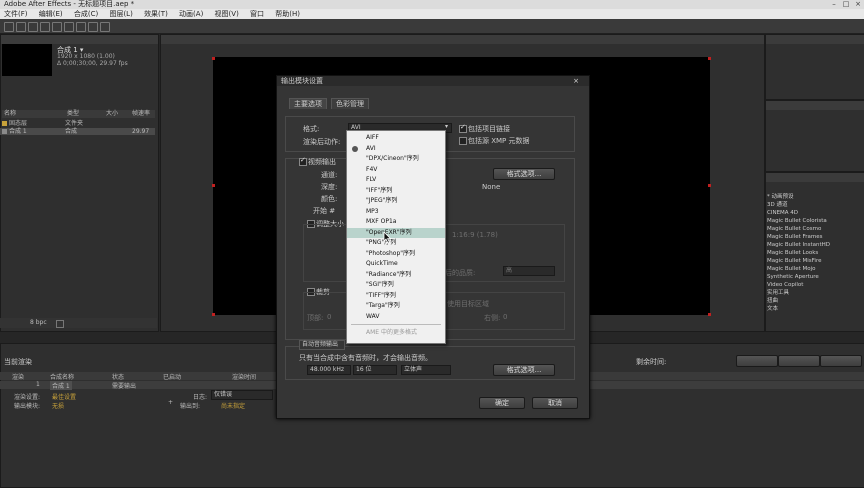 The height and width of the screenshot is (488, 864). I want to click on effects-item: Video Copilot, so click(785, 286).